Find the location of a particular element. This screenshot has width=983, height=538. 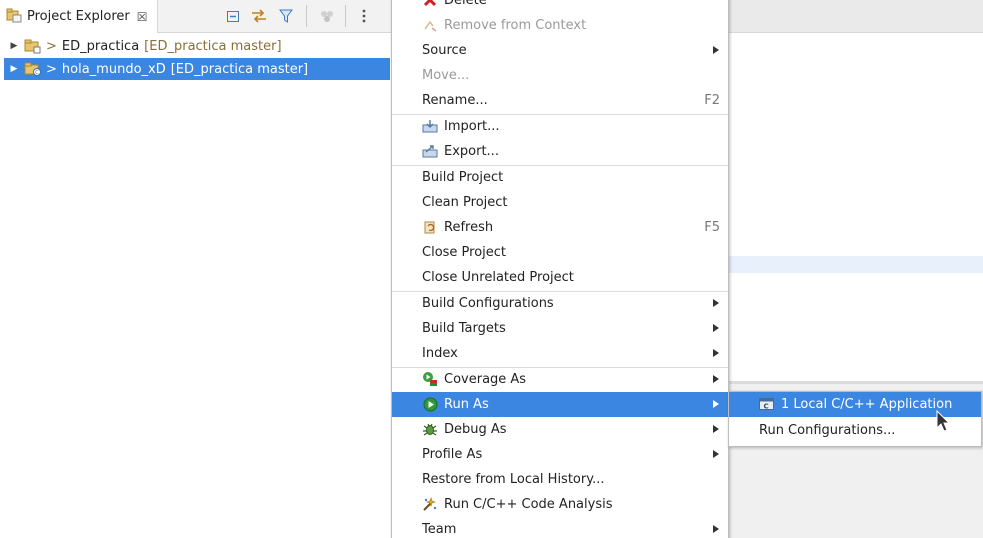

debug-icon is located at coordinates (430, 429).